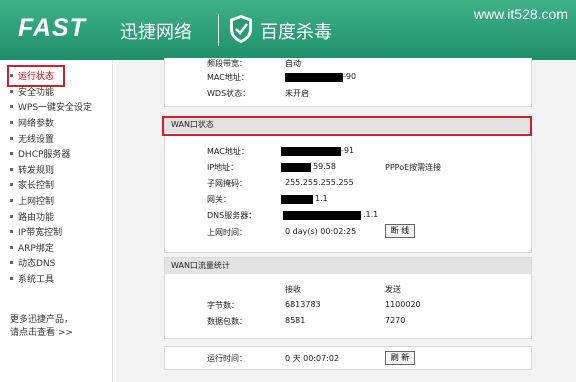  What do you see at coordinates (348, 150) in the screenshot?
I see `wan-mac-suffix: -91` at bounding box center [348, 150].